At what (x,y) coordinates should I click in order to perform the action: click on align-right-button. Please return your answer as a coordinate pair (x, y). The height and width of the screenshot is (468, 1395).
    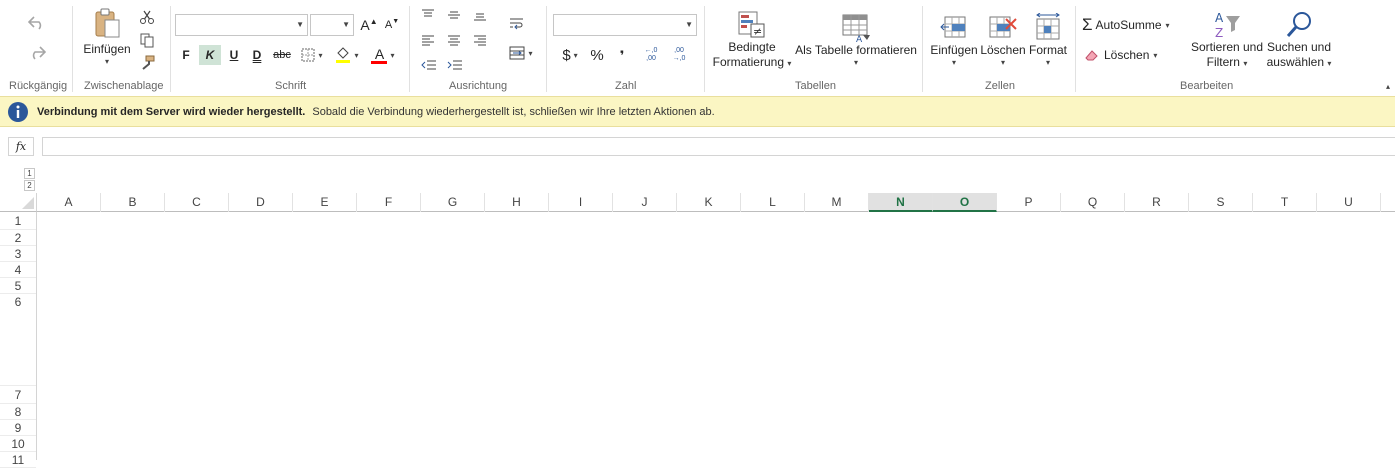
    Looking at the image, I should click on (480, 40).